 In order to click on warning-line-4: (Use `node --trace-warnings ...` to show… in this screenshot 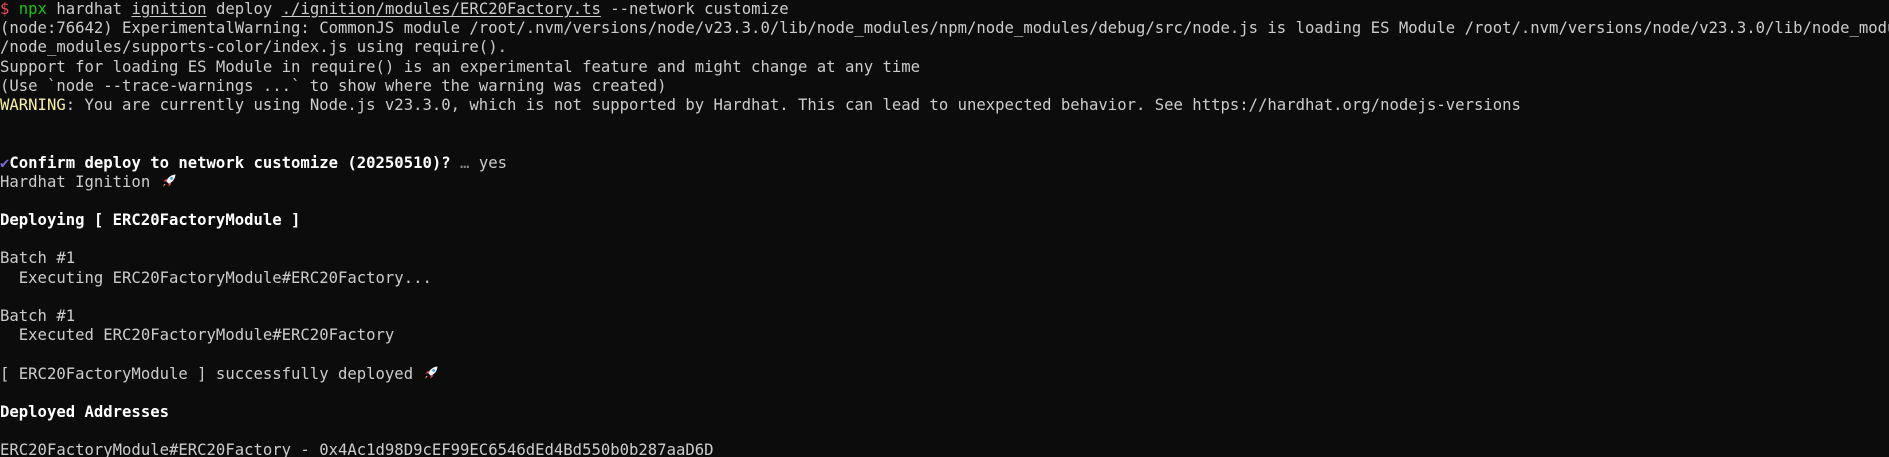, I will do `click(333, 85)`.